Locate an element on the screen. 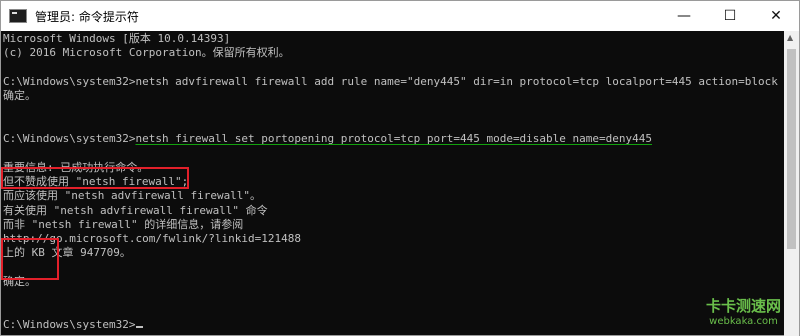 The width and height of the screenshot is (800, 336). watermark-logo: 卡卡测速网 webkaka.com is located at coordinates (743, 311).